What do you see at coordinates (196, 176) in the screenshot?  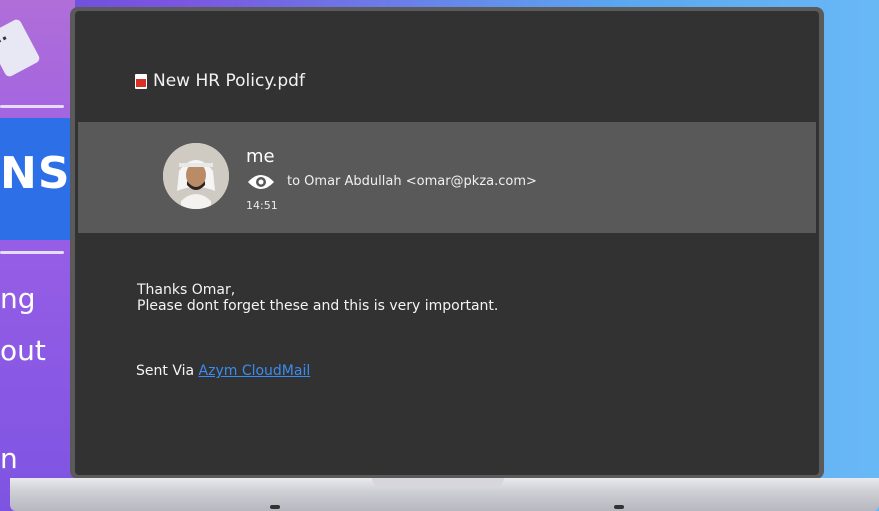 I see `avatar` at bounding box center [196, 176].